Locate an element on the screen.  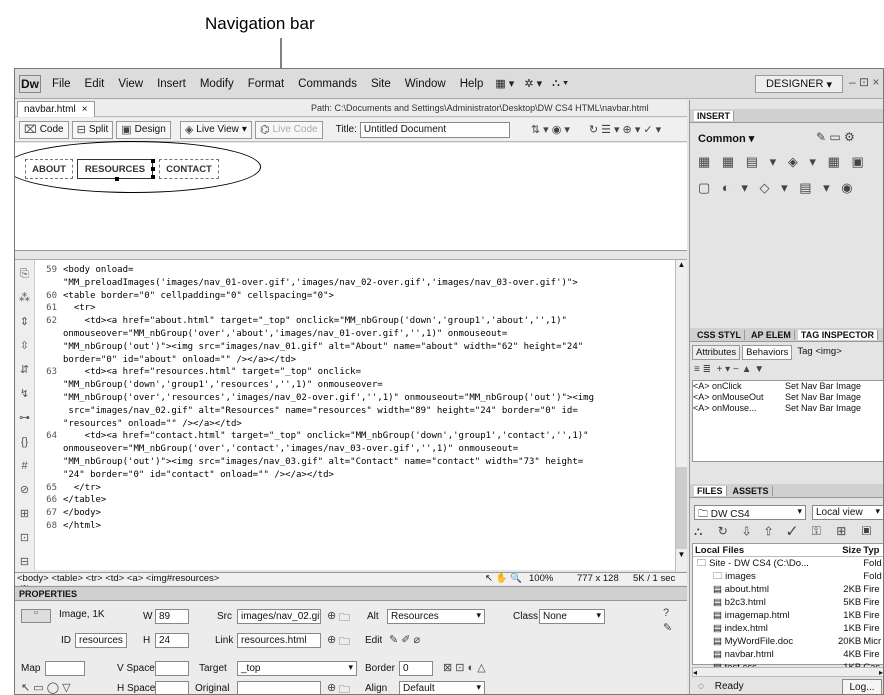
menu-modify: Modify is located at coordinates (217, 84).